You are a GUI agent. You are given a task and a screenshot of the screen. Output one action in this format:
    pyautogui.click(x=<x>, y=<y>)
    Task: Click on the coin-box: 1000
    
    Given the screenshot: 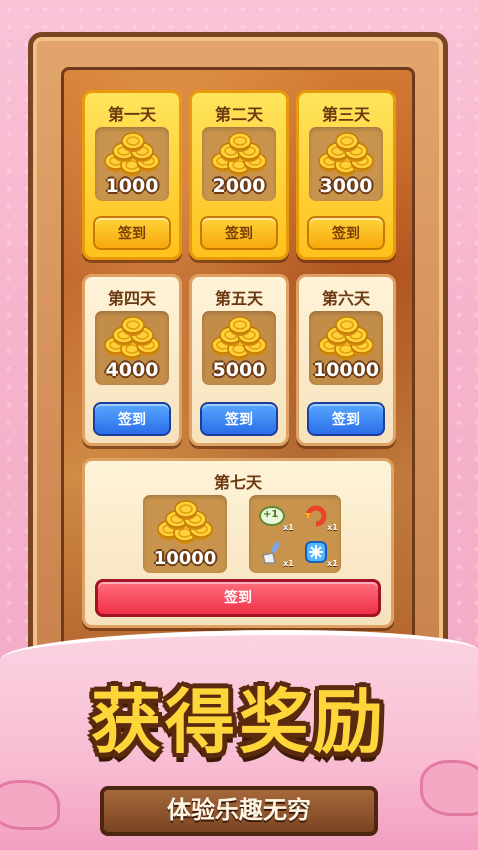 What is the action you would take?
    pyautogui.click(x=132, y=164)
    